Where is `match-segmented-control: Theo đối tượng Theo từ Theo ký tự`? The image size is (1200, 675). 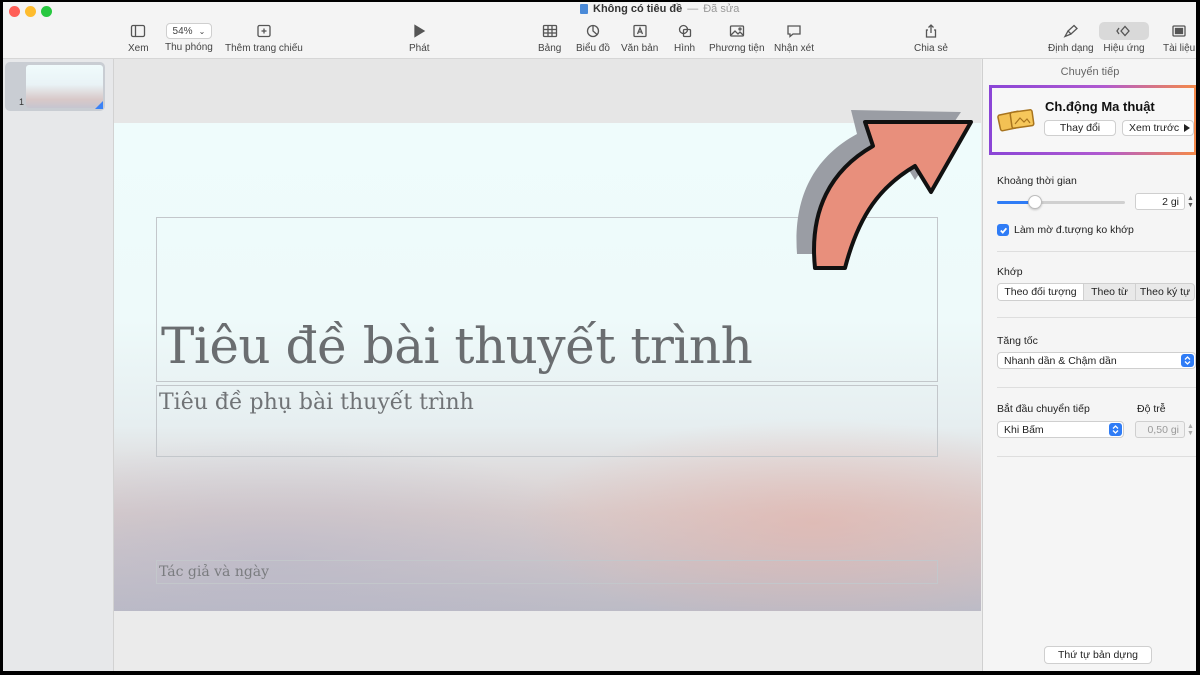 match-segmented-control: Theo đối tượng Theo từ Theo ký tự is located at coordinates (1096, 292).